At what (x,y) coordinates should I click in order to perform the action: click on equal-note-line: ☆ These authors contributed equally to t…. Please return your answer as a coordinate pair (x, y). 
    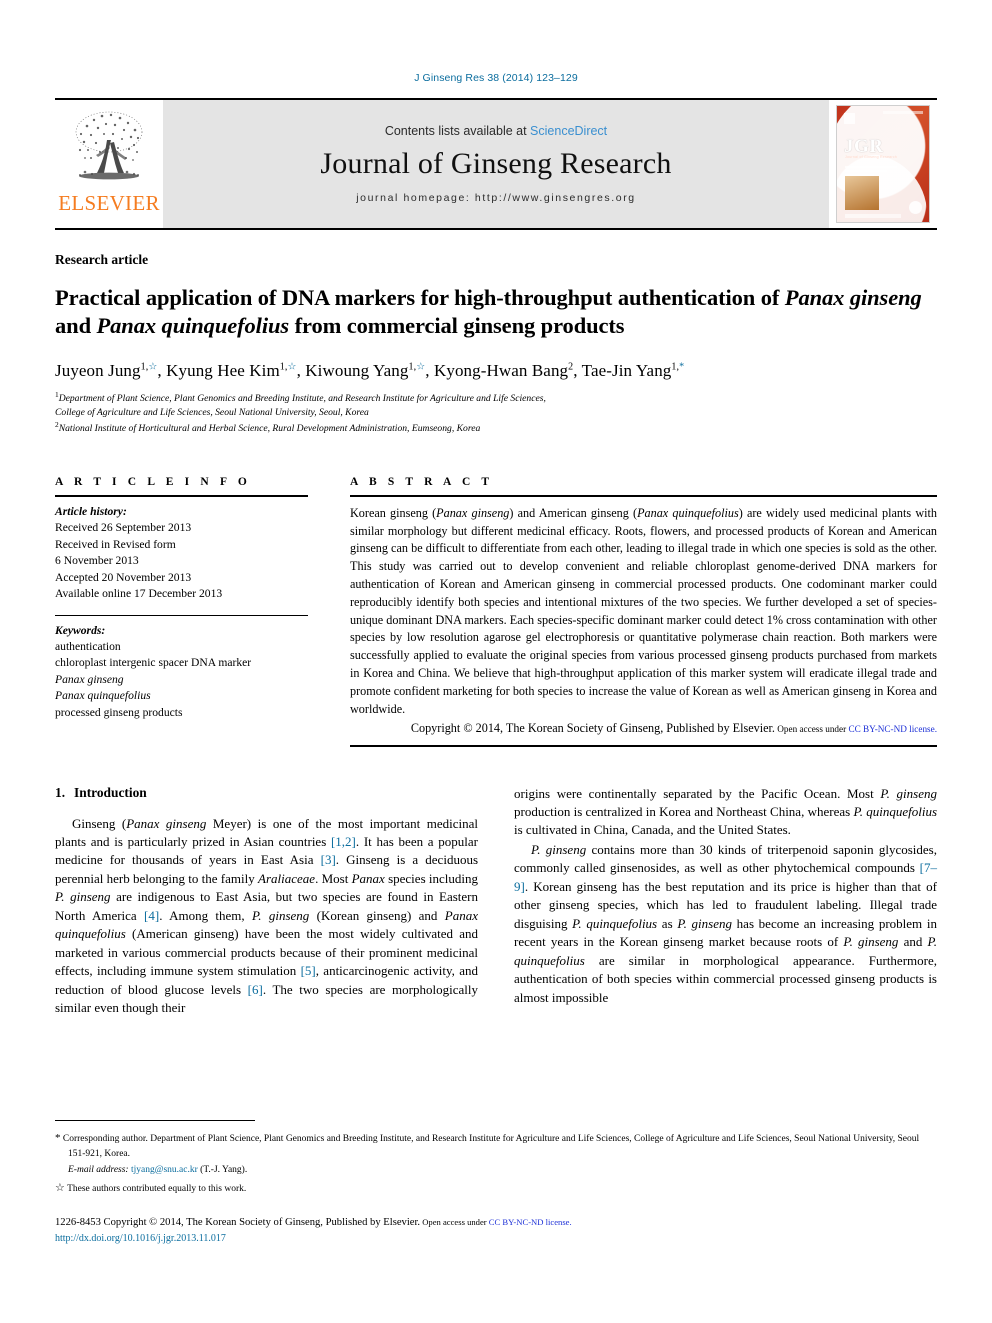
    Looking at the image, I should click on (496, 1188).